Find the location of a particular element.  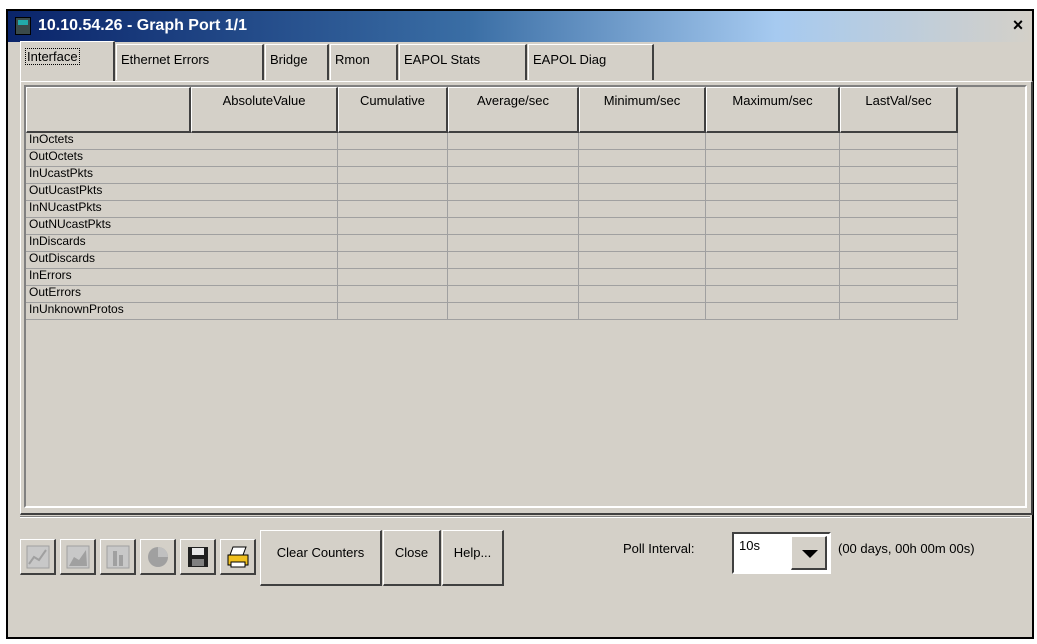

window-title: 10.10.54.26 - Graph Port 1/1 is located at coordinates (142, 25).